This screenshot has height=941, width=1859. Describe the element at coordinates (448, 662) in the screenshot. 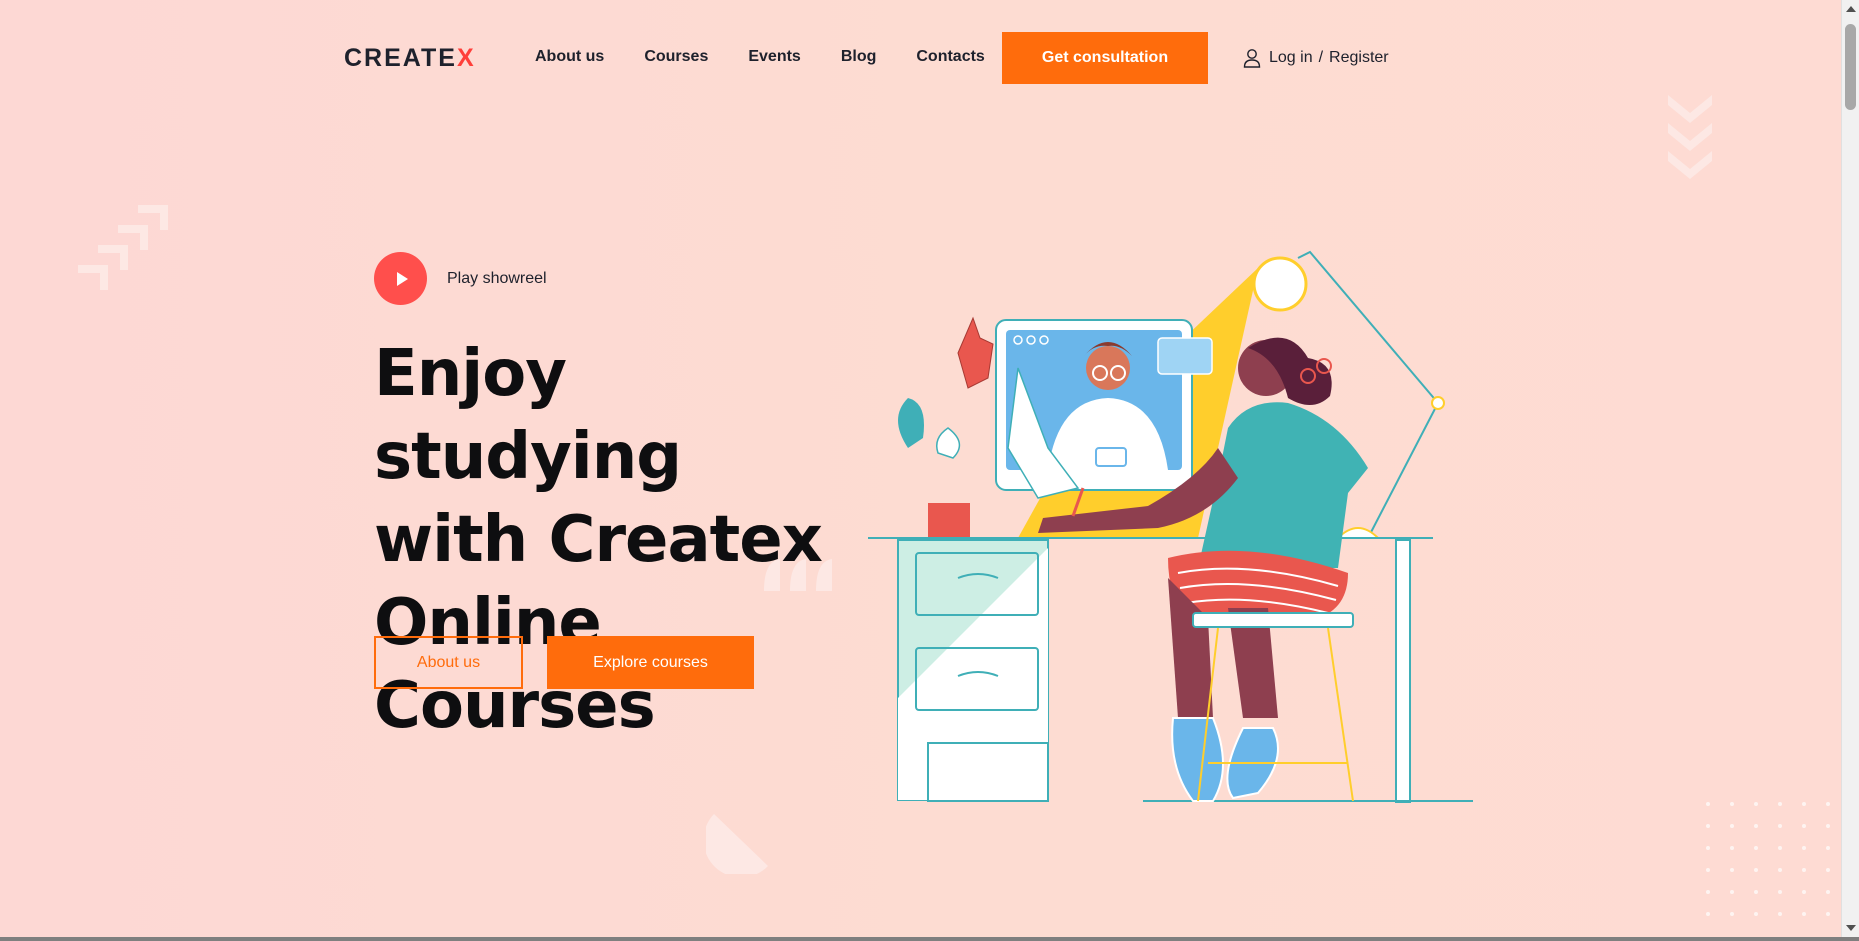

I see `about-us-button: About us` at that location.